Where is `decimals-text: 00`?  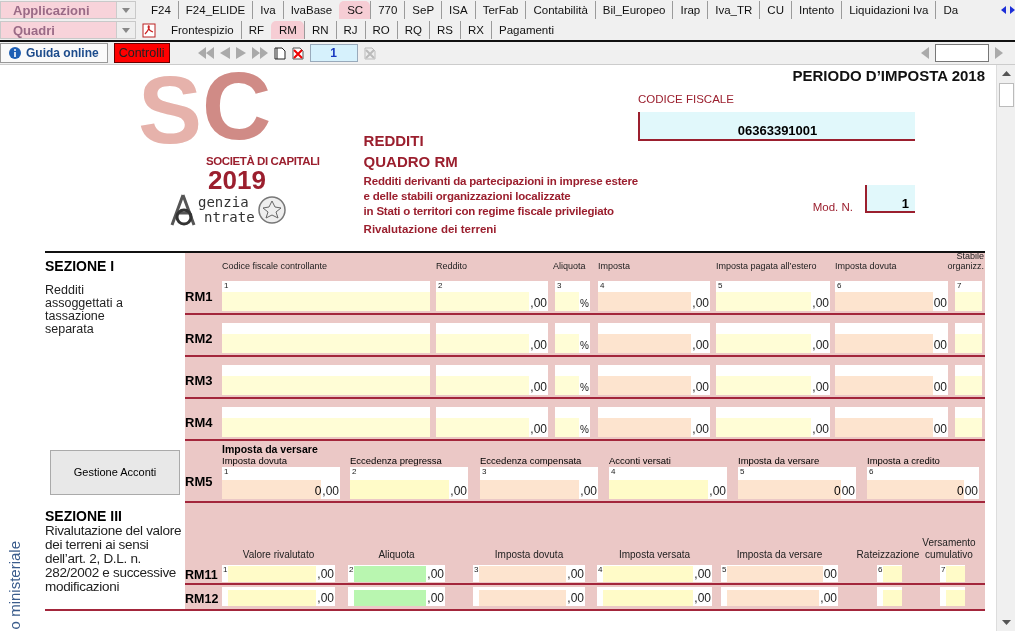
decimals-text: 00 is located at coordinates (940, 303).